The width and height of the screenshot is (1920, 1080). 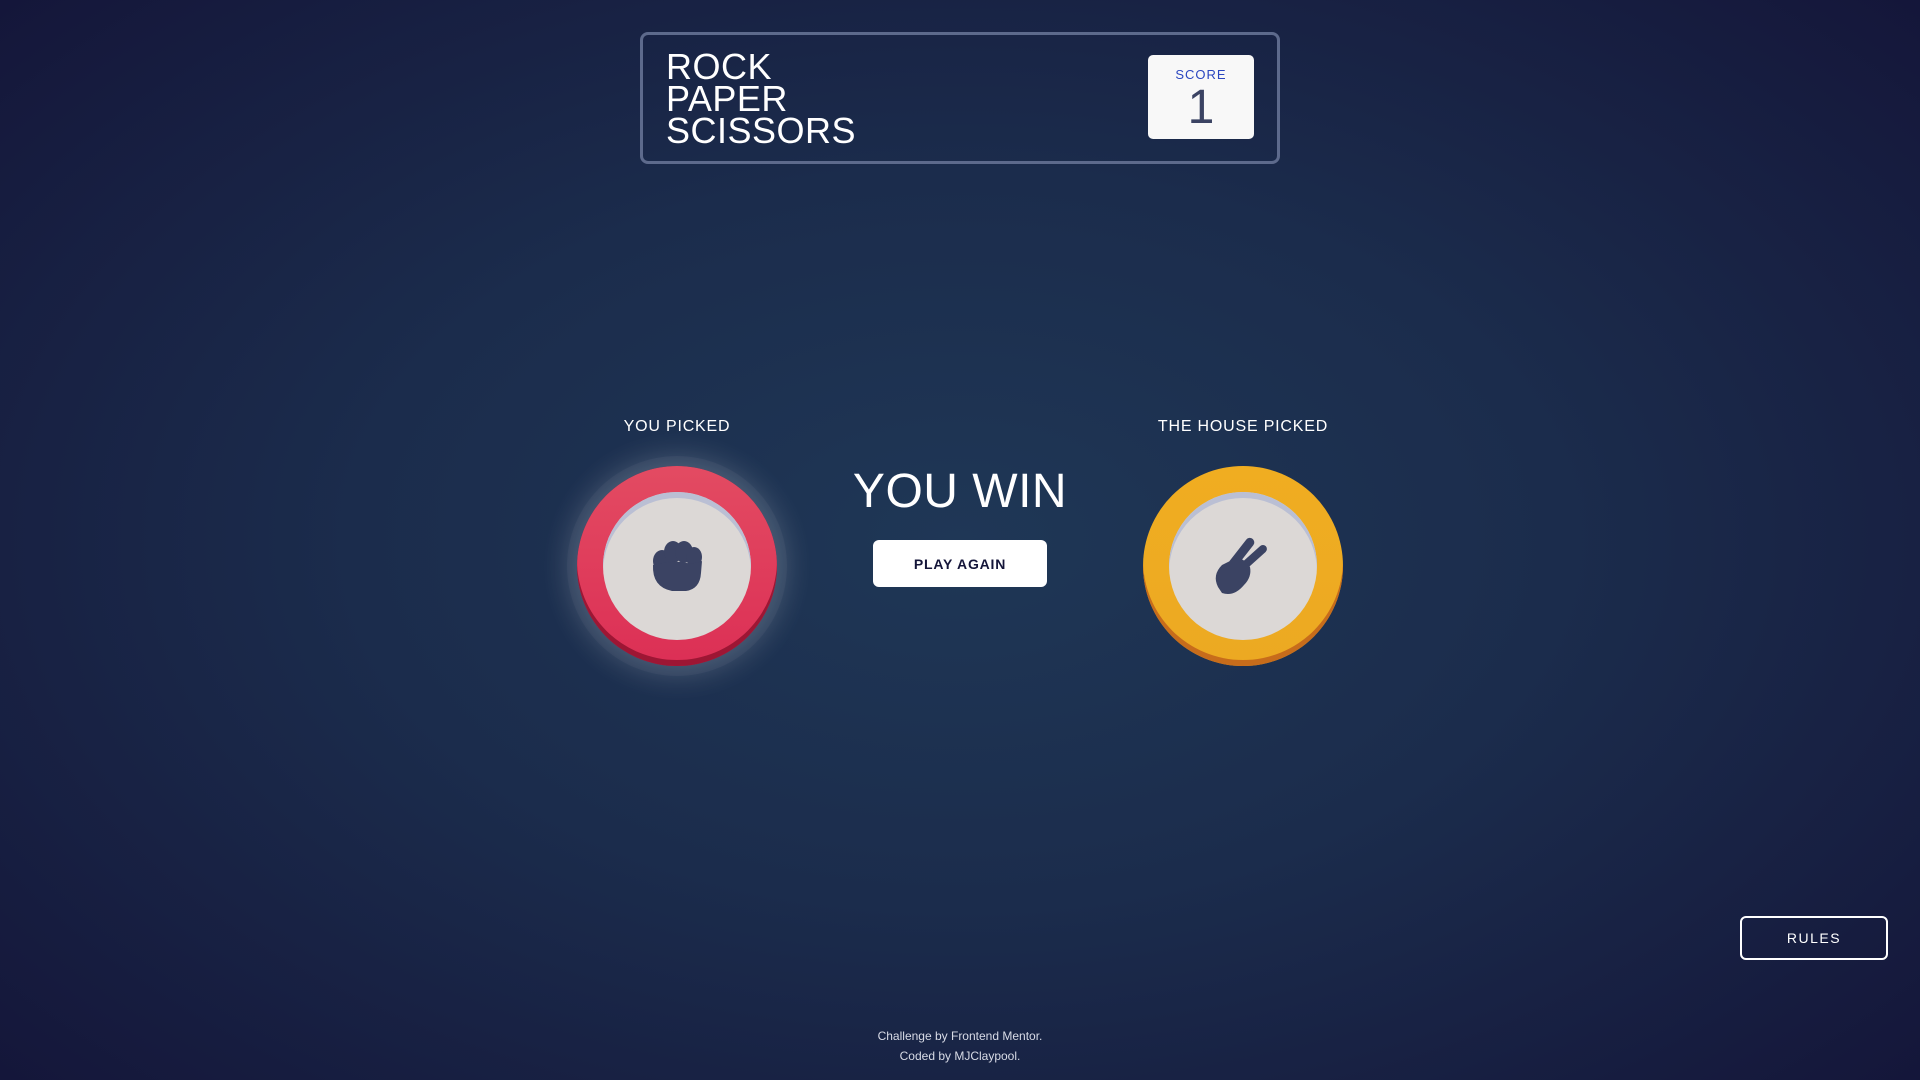 I want to click on house-pick-label: THE HOUSE PICKED, so click(x=1243, y=426).